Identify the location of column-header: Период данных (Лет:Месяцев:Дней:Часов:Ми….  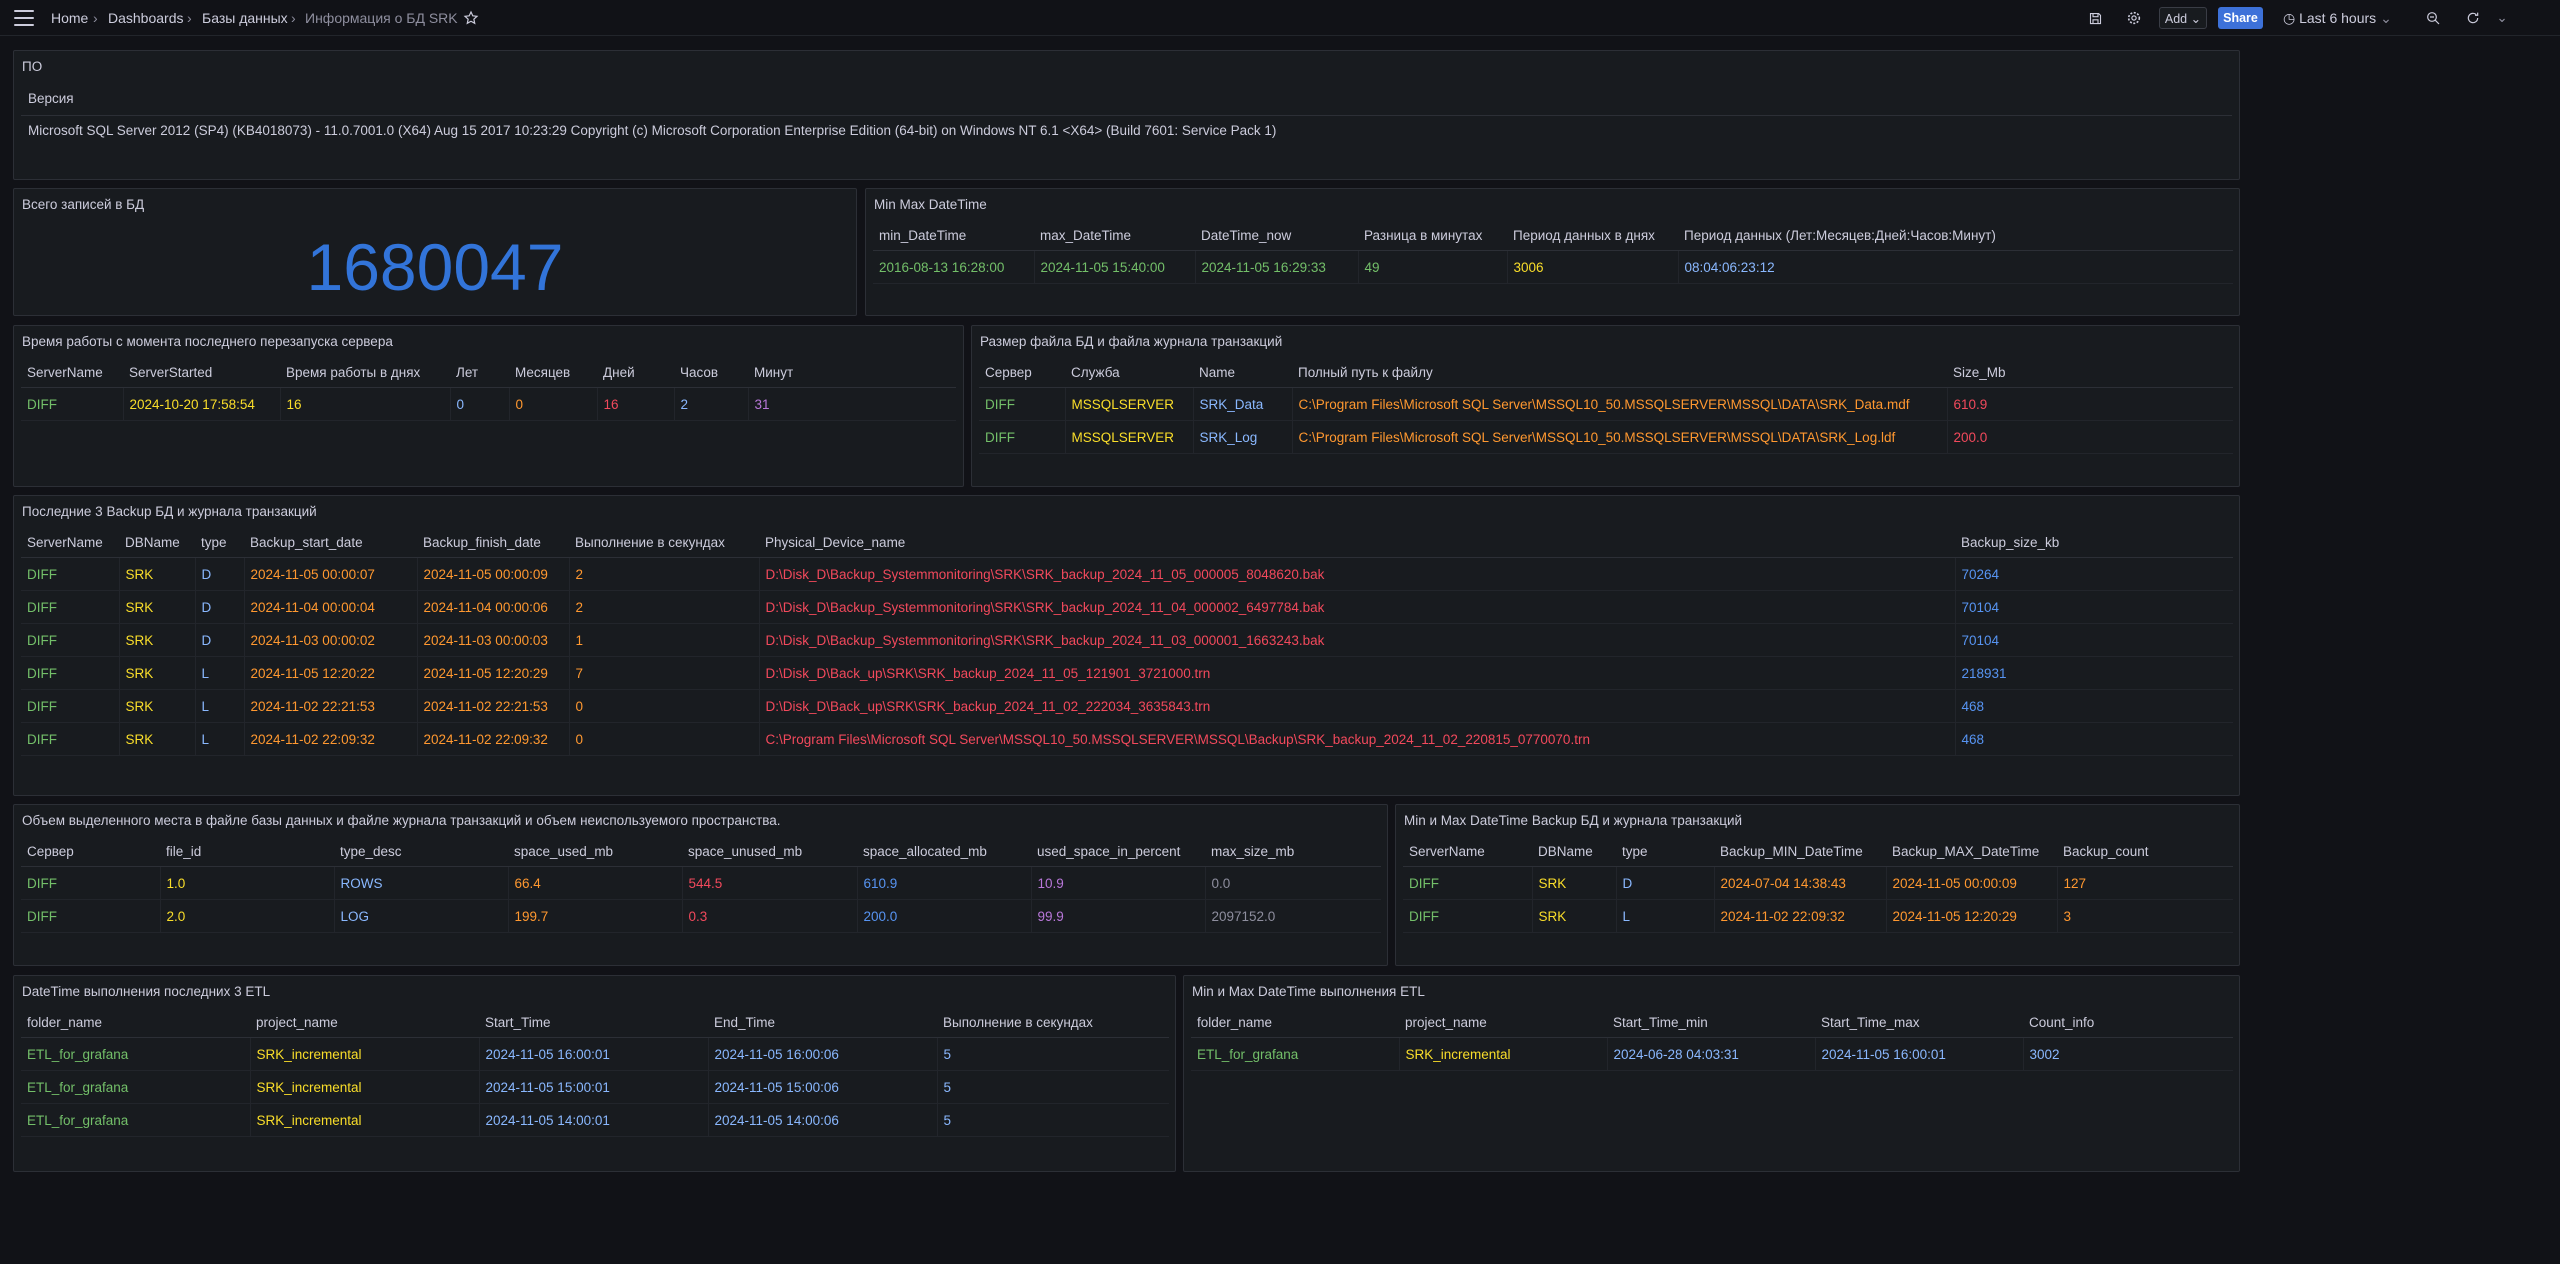
(1955, 236).